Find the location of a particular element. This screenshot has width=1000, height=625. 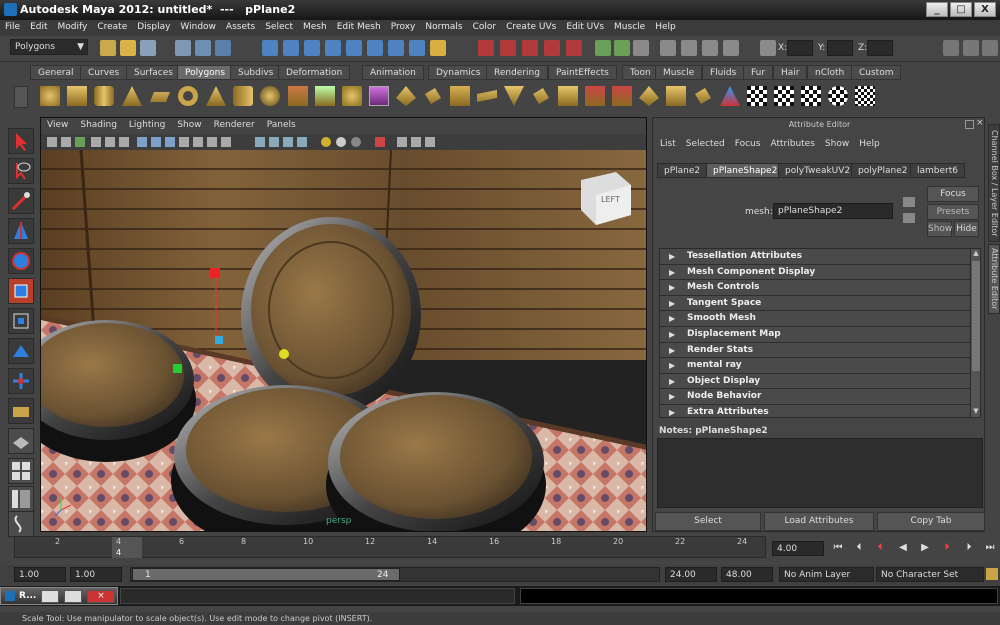

render-current-icon is located at coordinates (486, 48).